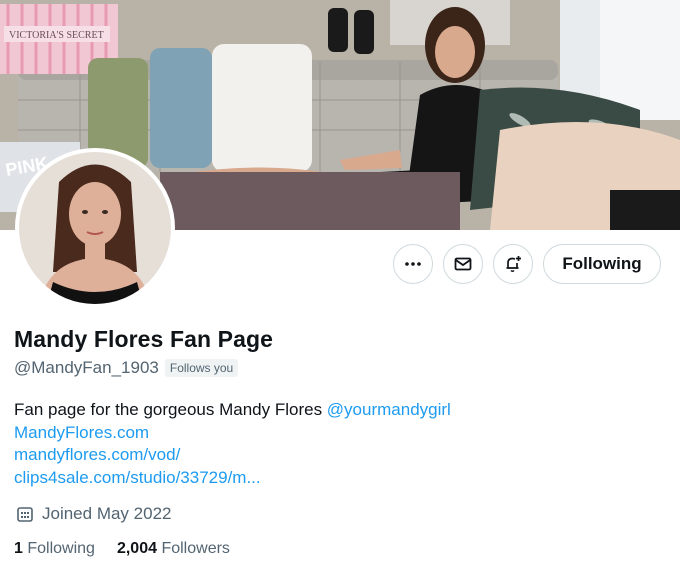 Image resolution: width=680 pixels, height=571 pixels. Describe the element at coordinates (340, 265) in the screenshot. I see `profile-actions: Following` at that location.